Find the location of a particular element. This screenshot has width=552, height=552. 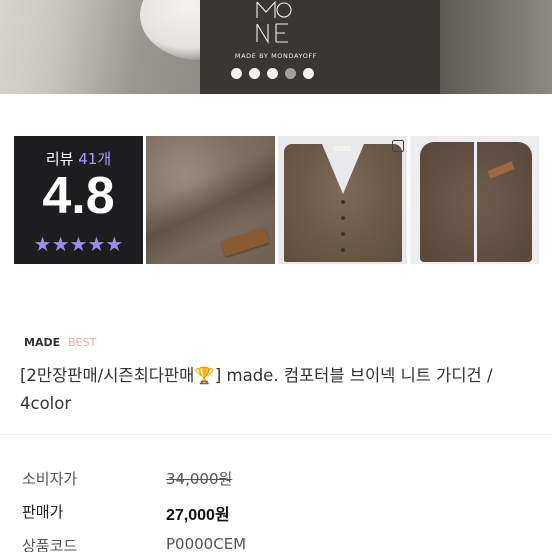

multi-image-icon is located at coordinates (398, 146).